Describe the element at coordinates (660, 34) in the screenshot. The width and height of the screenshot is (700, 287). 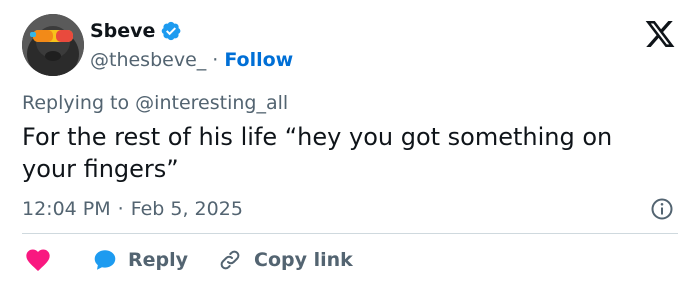
I see `x-logo-icon` at that location.